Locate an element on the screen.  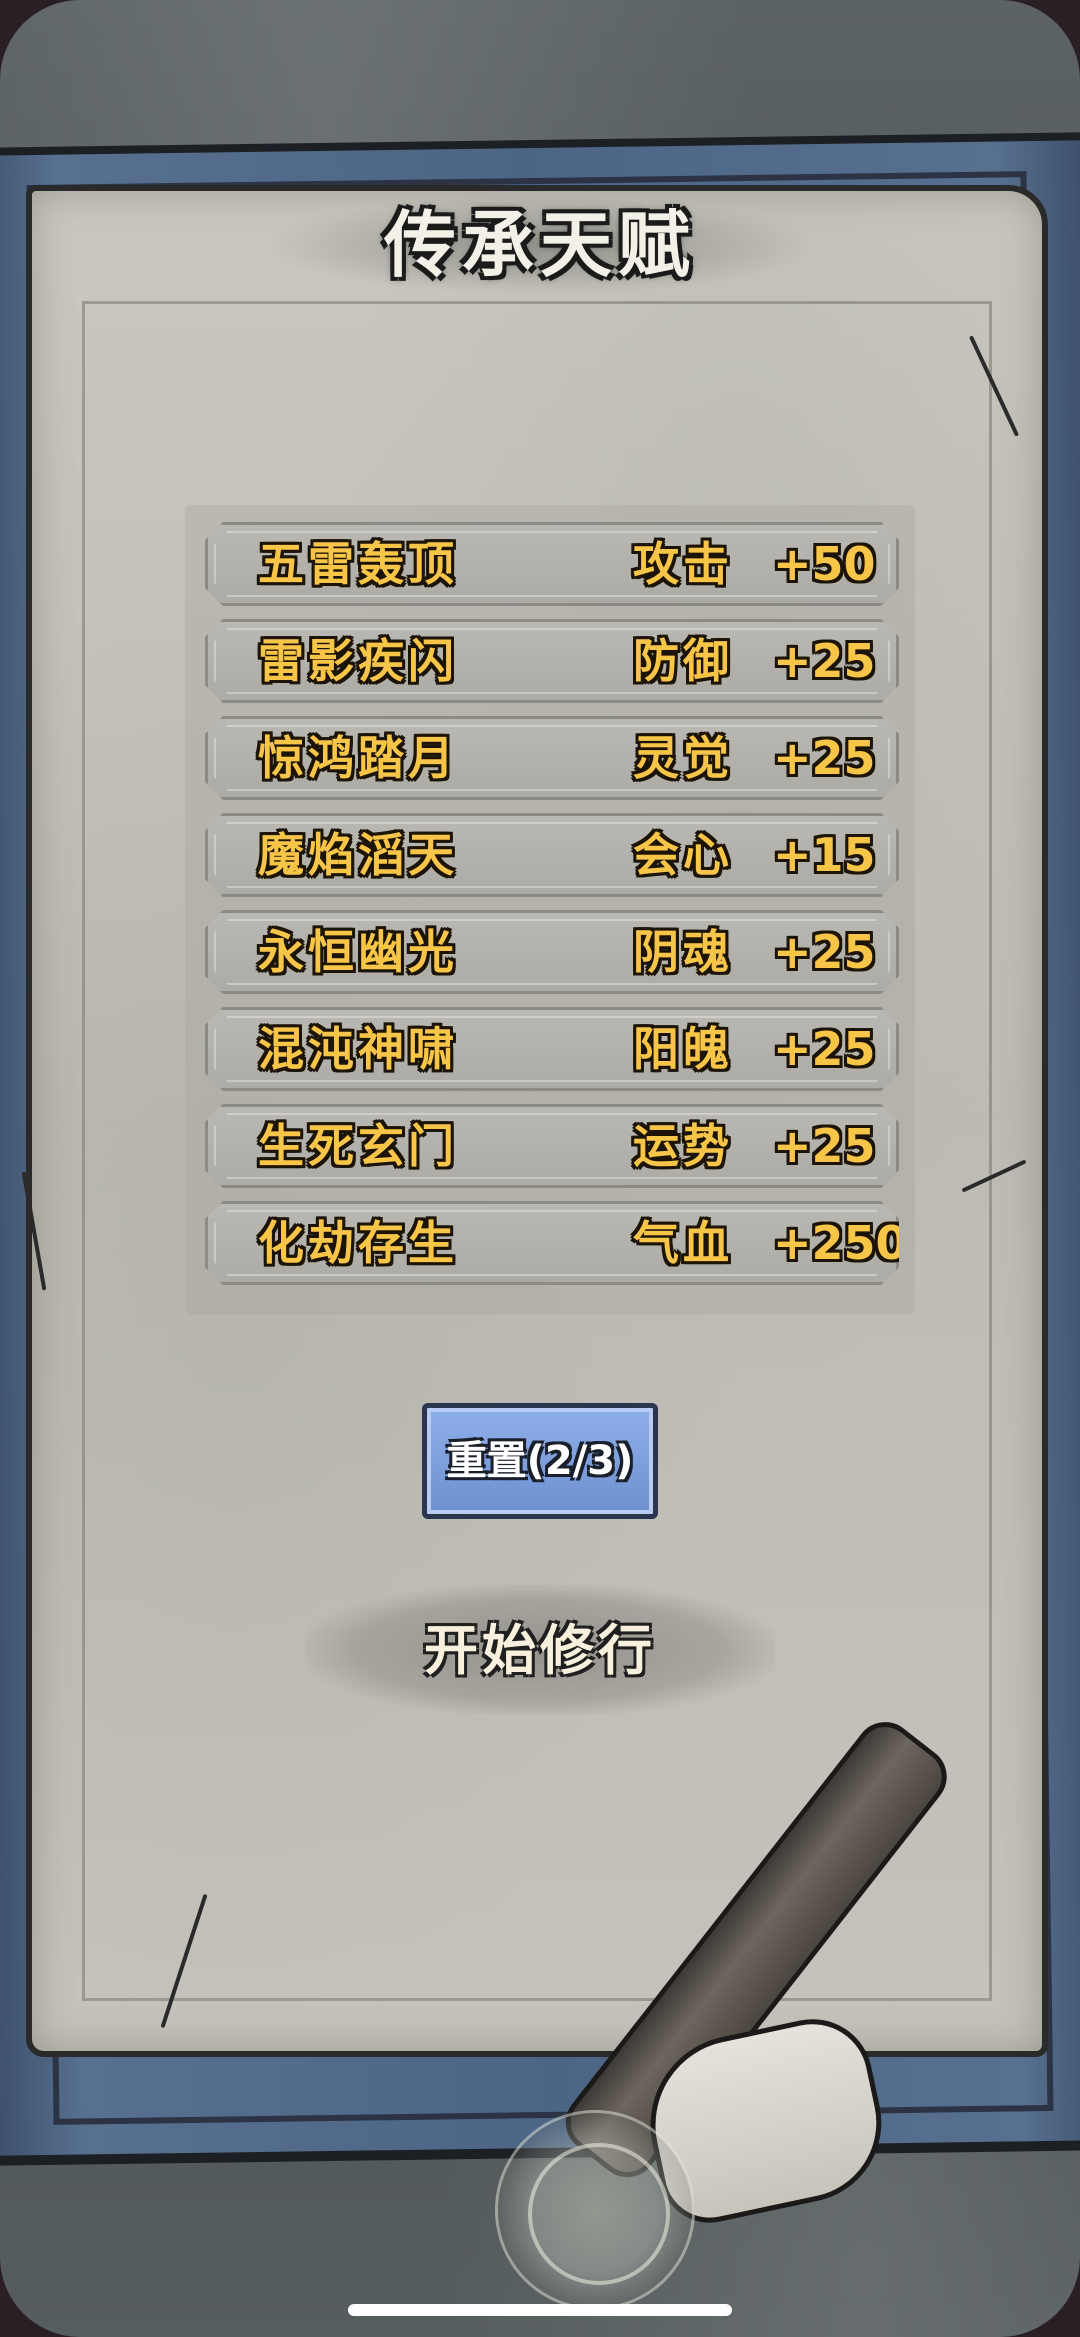
spirit-orb-core is located at coordinates (599, 2214).